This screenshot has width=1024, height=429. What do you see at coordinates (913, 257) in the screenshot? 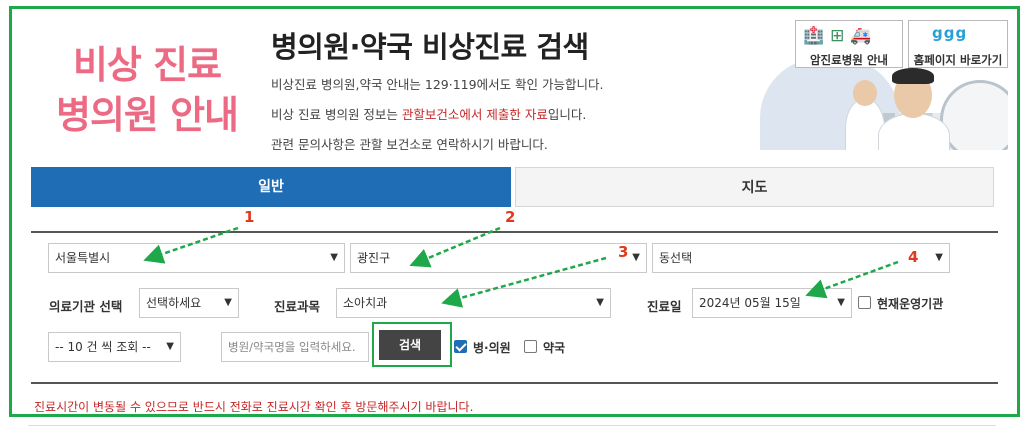
I see `annotation-number-4: 4` at bounding box center [913, 257].